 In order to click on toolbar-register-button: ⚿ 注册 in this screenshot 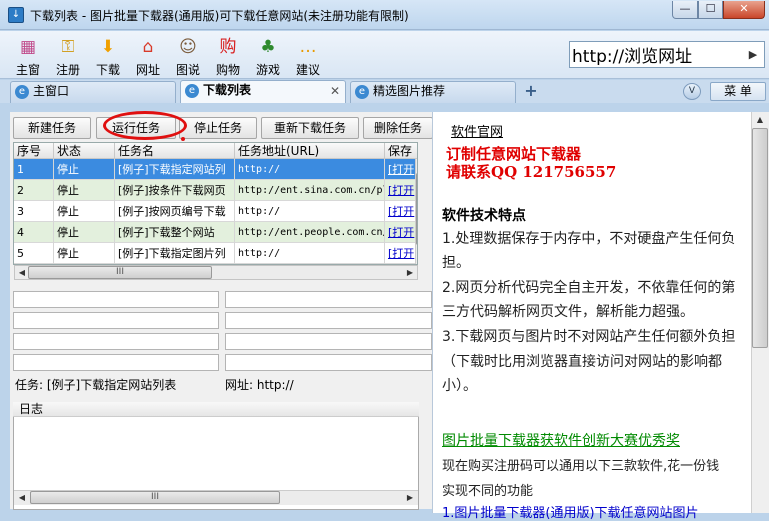, I will do `click(68, 55)`.